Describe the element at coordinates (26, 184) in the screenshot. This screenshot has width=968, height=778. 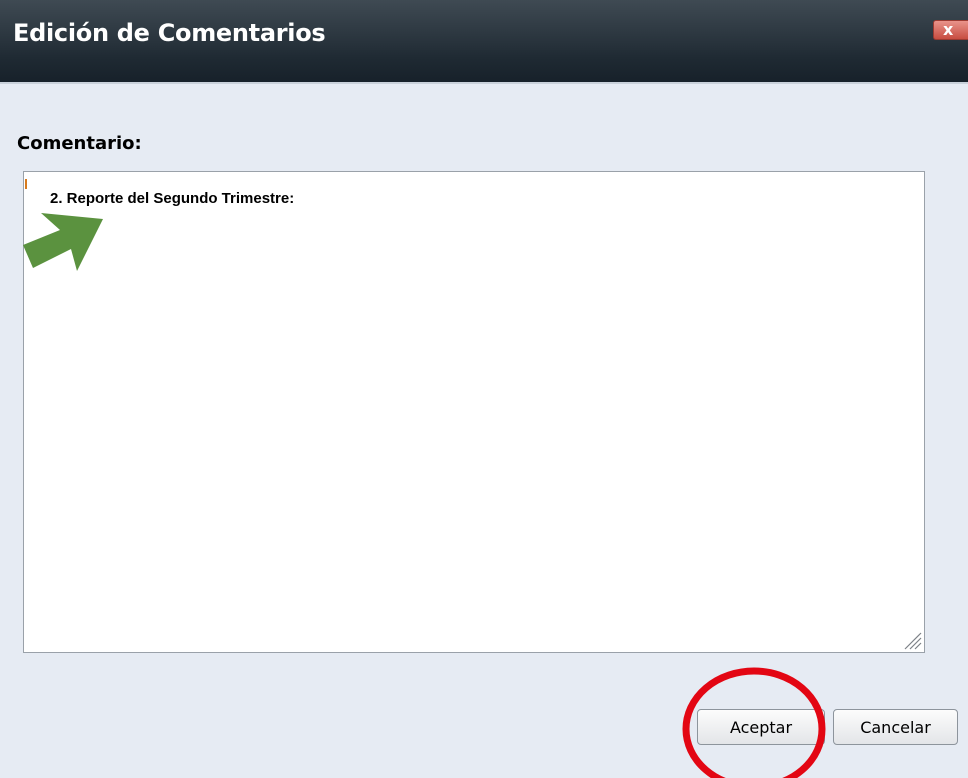
I see `text-cursor-marker` at that location.